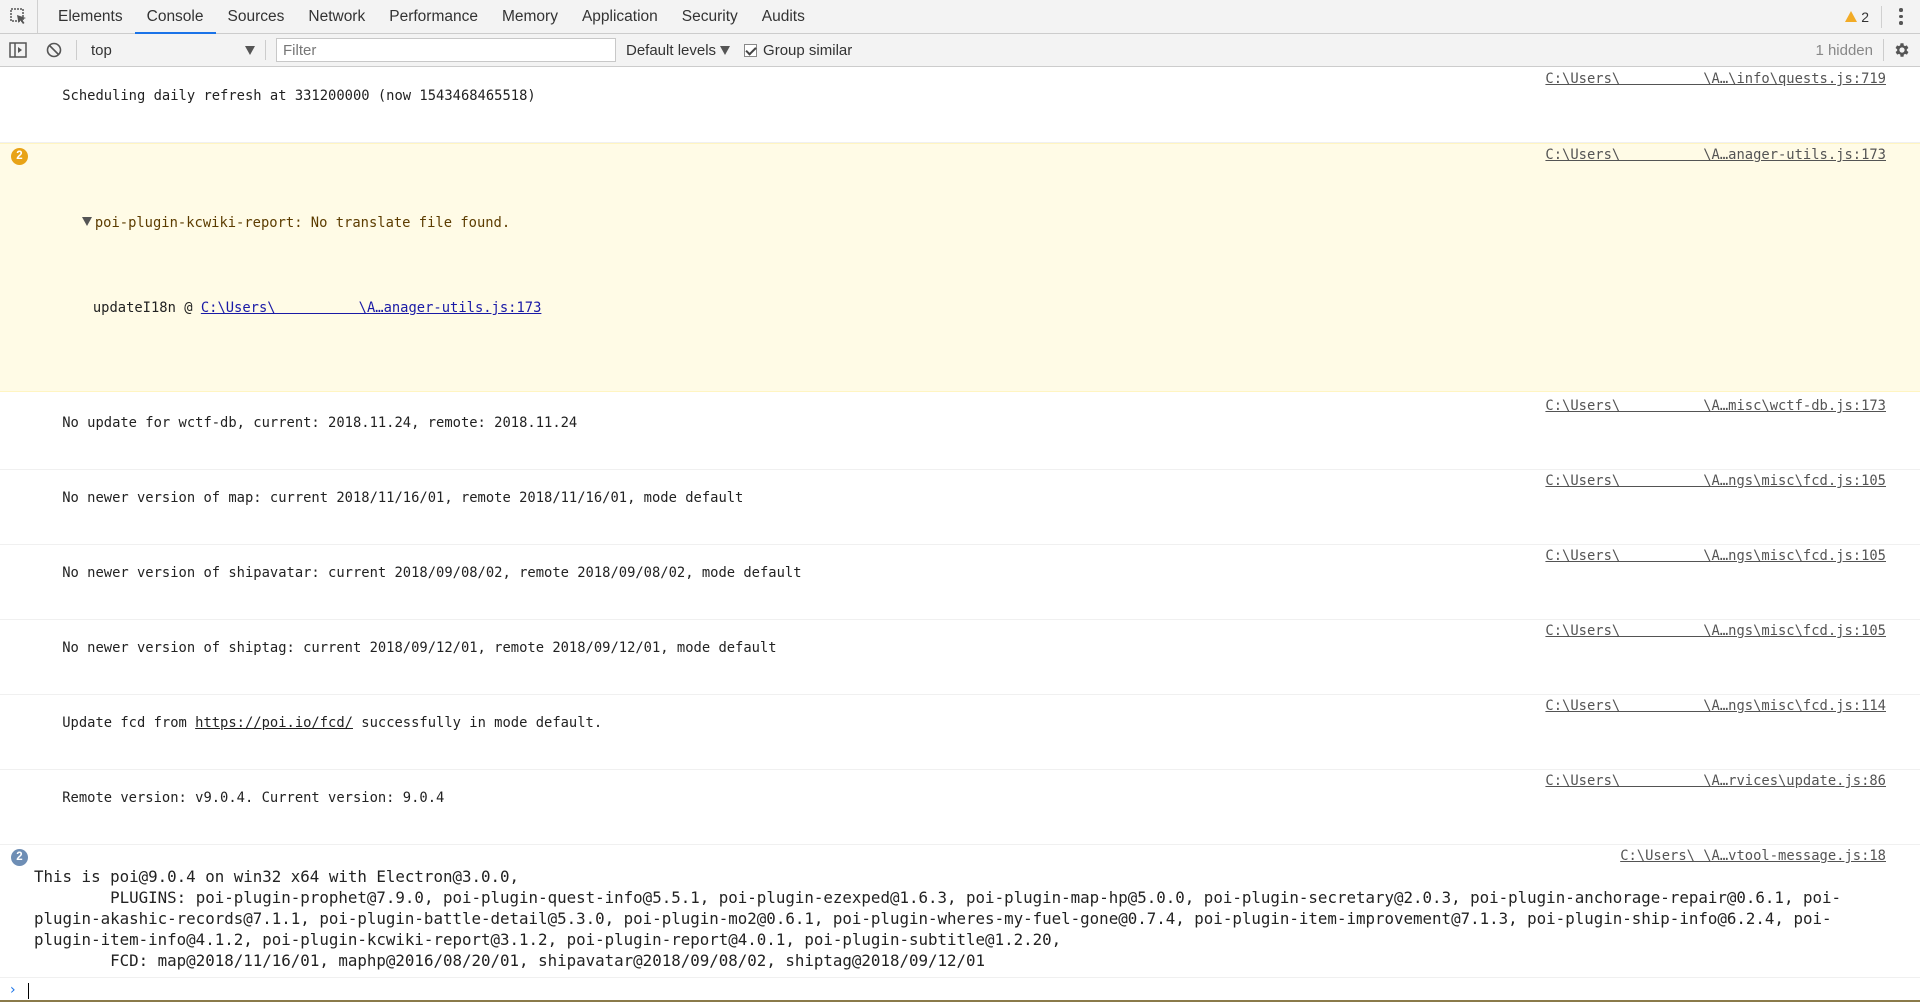  What do you see at coordinates (1844, 50) in the screenshot?
I see `hidden-count: 1 hidden` at bounding box center [1844, 50].